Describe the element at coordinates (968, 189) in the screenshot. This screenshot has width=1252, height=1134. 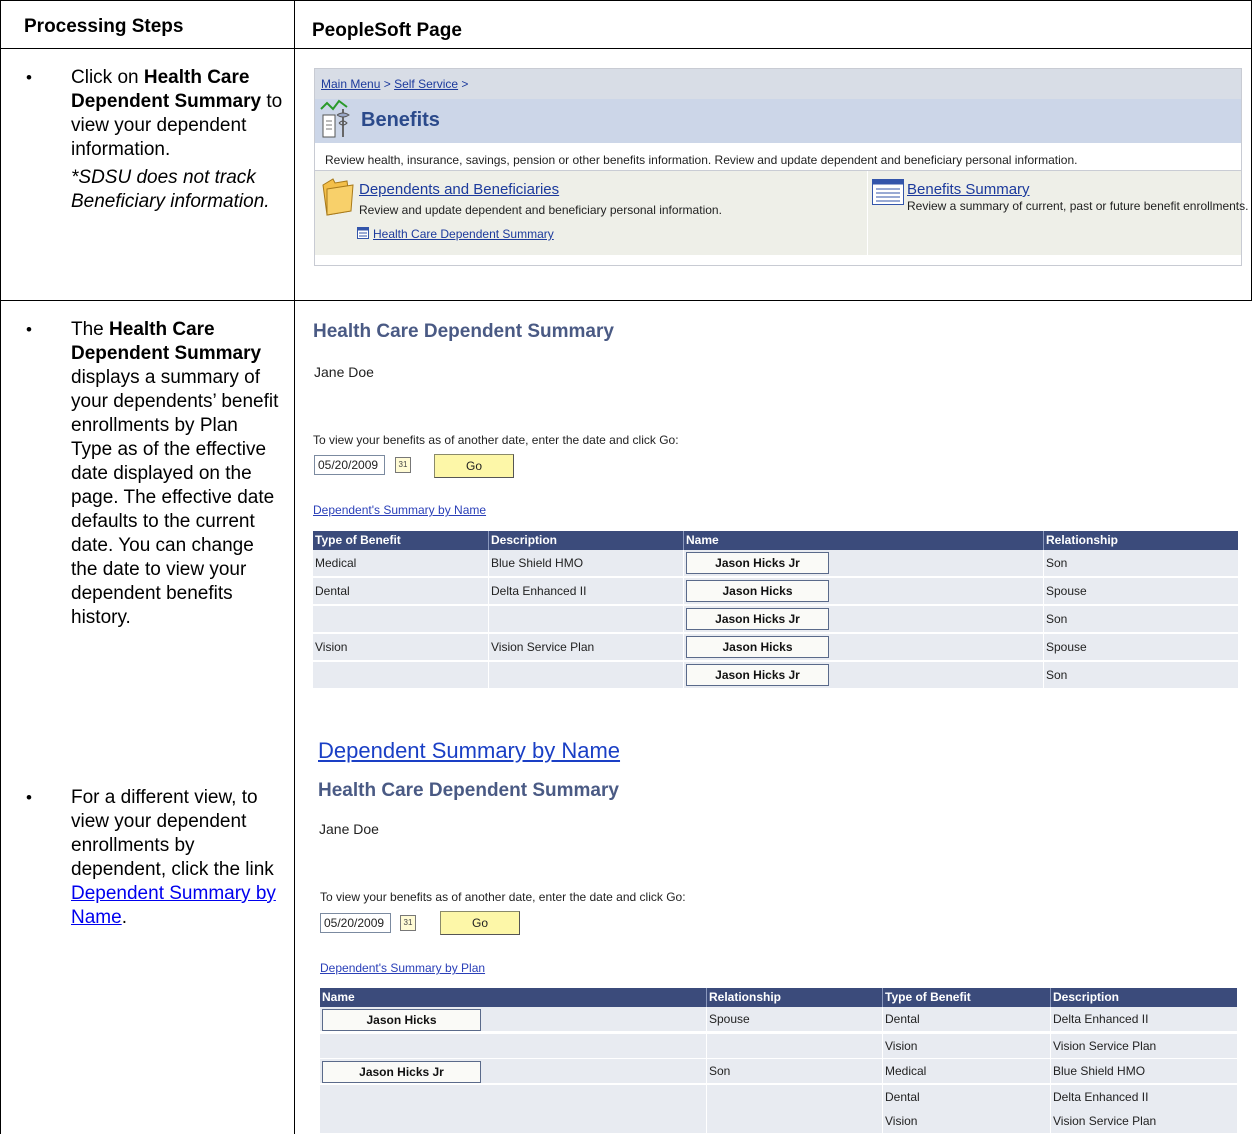
I see `benefits-summary-link: Benefits Summary` at that location.